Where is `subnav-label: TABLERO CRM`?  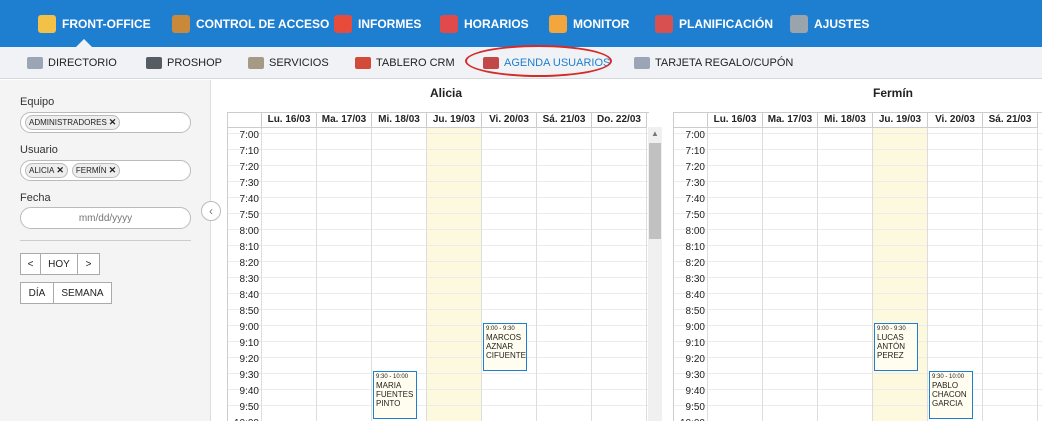
subnav-label: TABLERO CRM is located at coordinates (415, 63).